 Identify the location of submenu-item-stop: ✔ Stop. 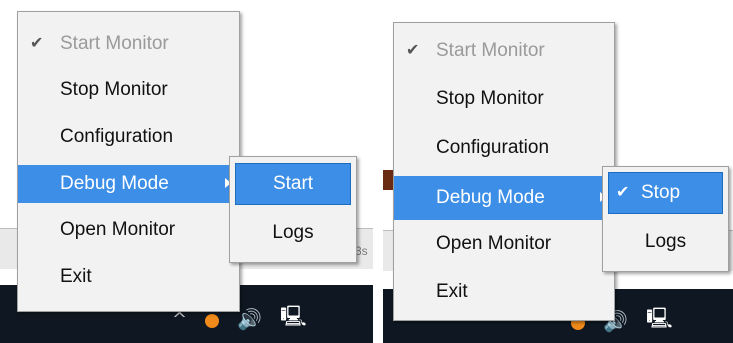
(665, 193).